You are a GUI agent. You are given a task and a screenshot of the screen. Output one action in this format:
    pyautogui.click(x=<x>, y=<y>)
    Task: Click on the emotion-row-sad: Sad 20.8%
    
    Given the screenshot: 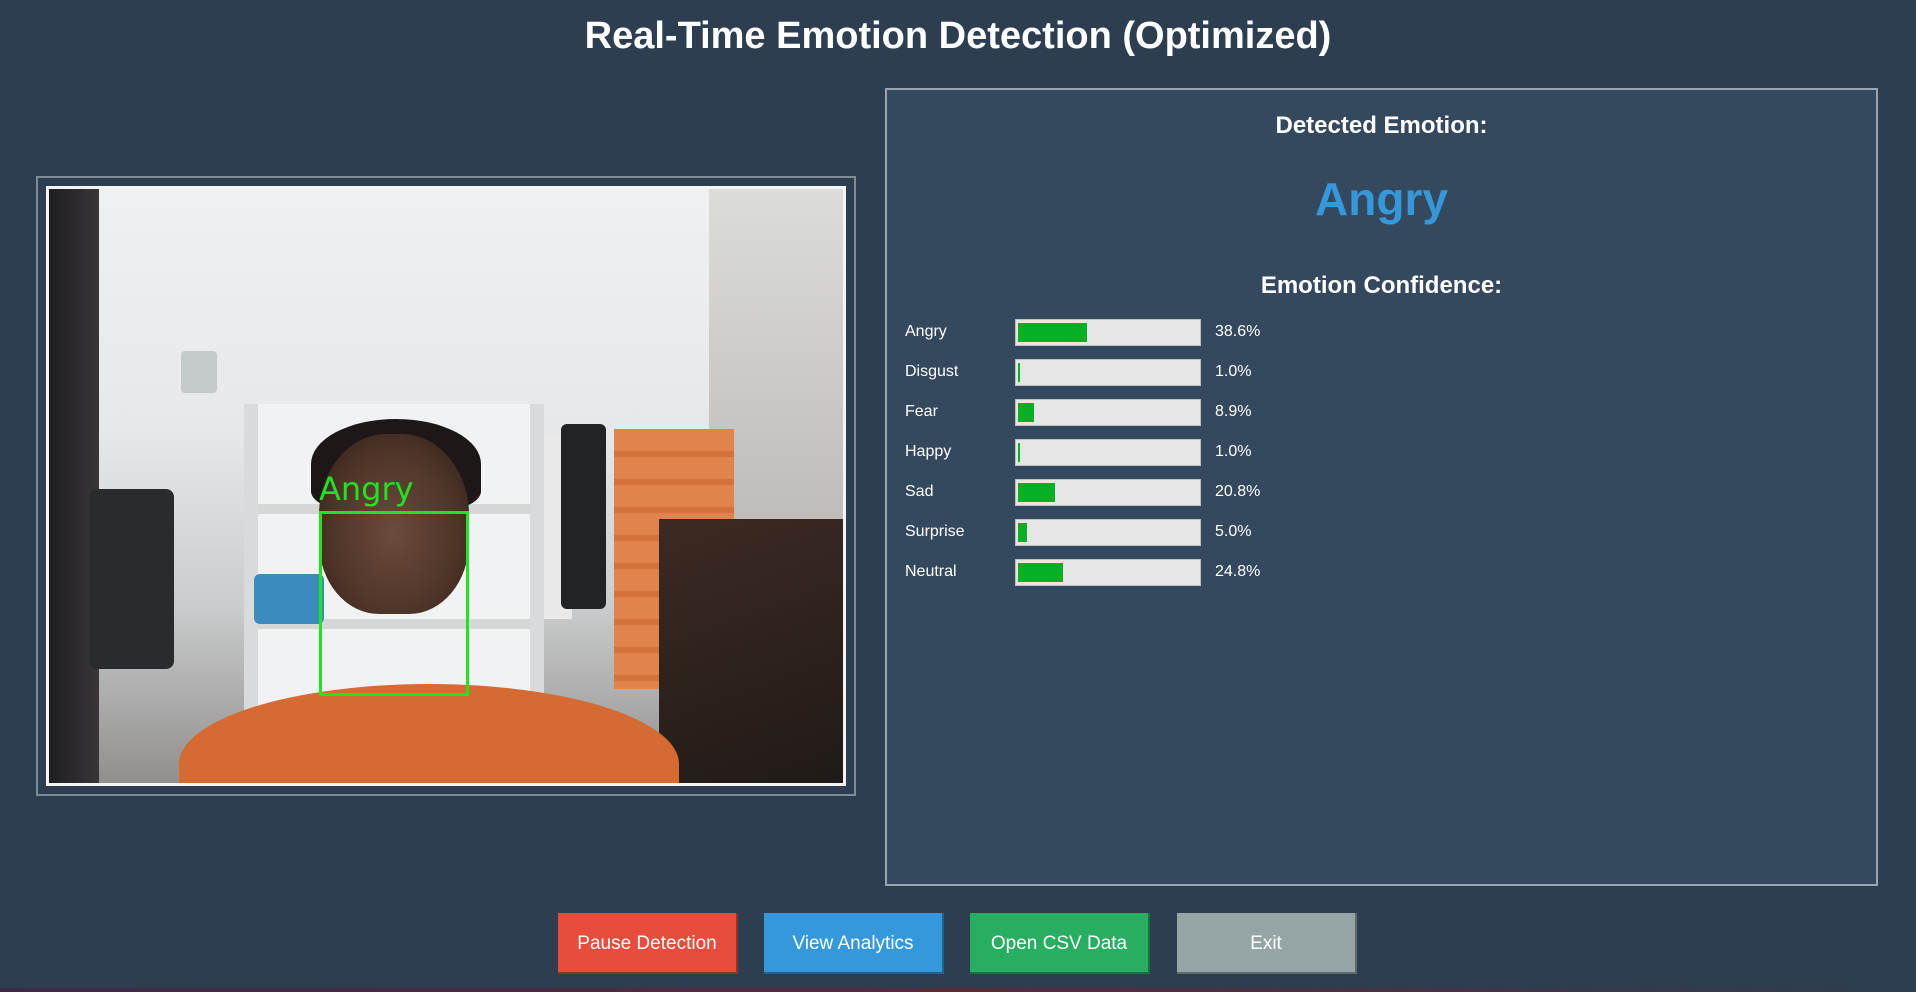 What is the action you would take?
    pyautogui.click(x=1105, y=493)
    